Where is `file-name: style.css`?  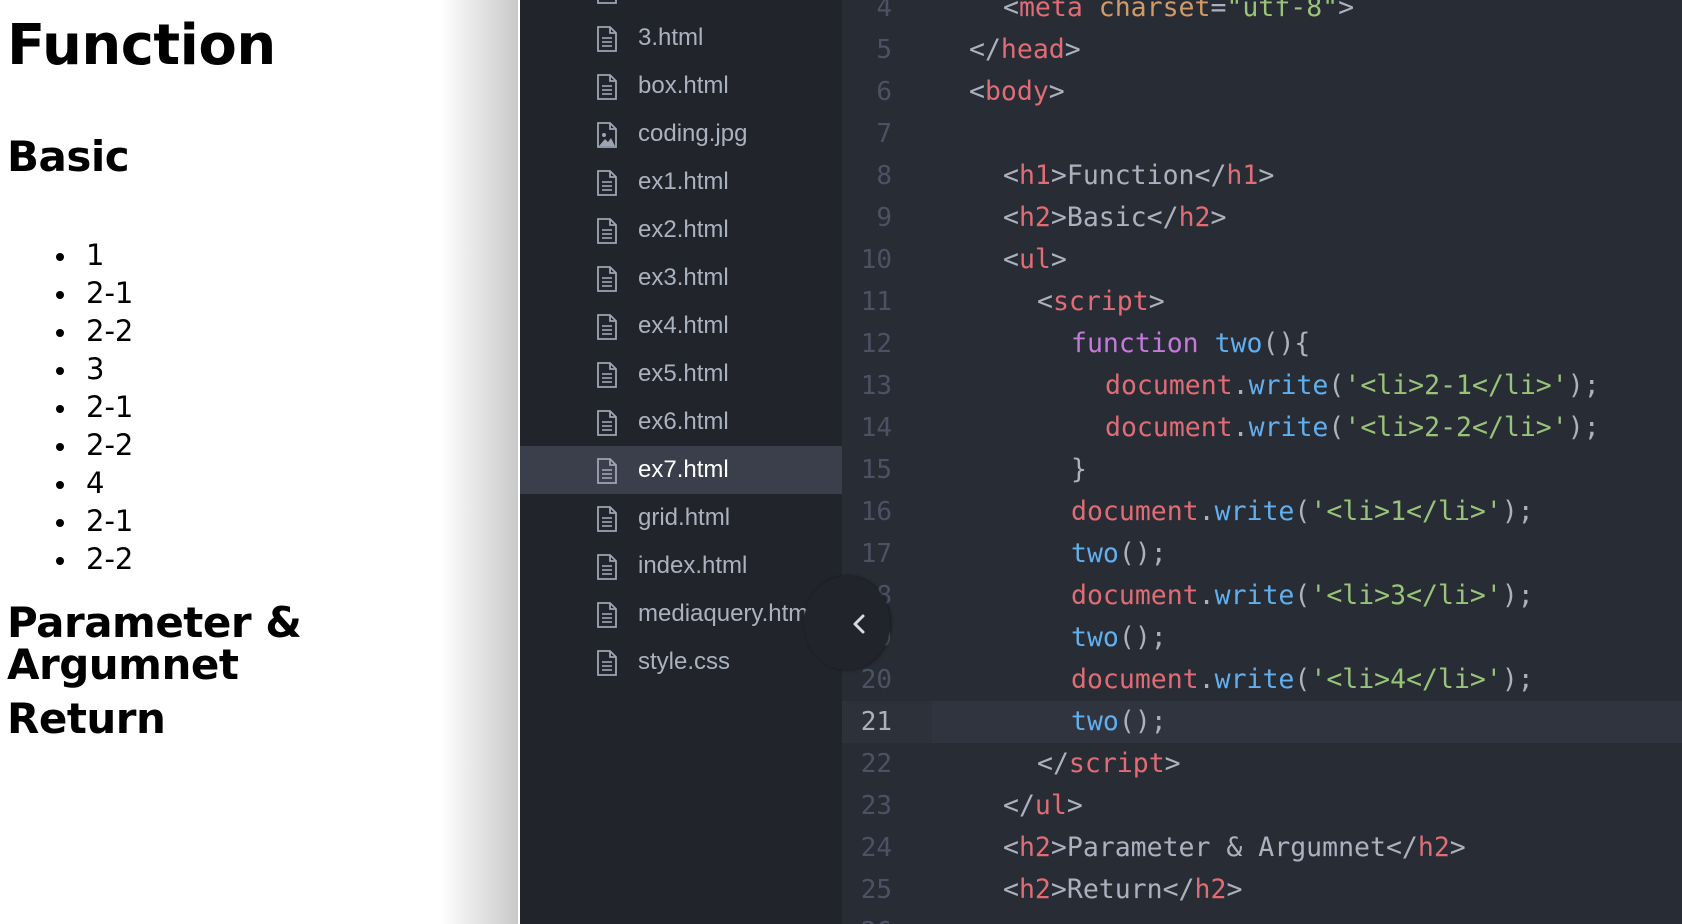 file-name: style.css is located at coordinates (684, 661).